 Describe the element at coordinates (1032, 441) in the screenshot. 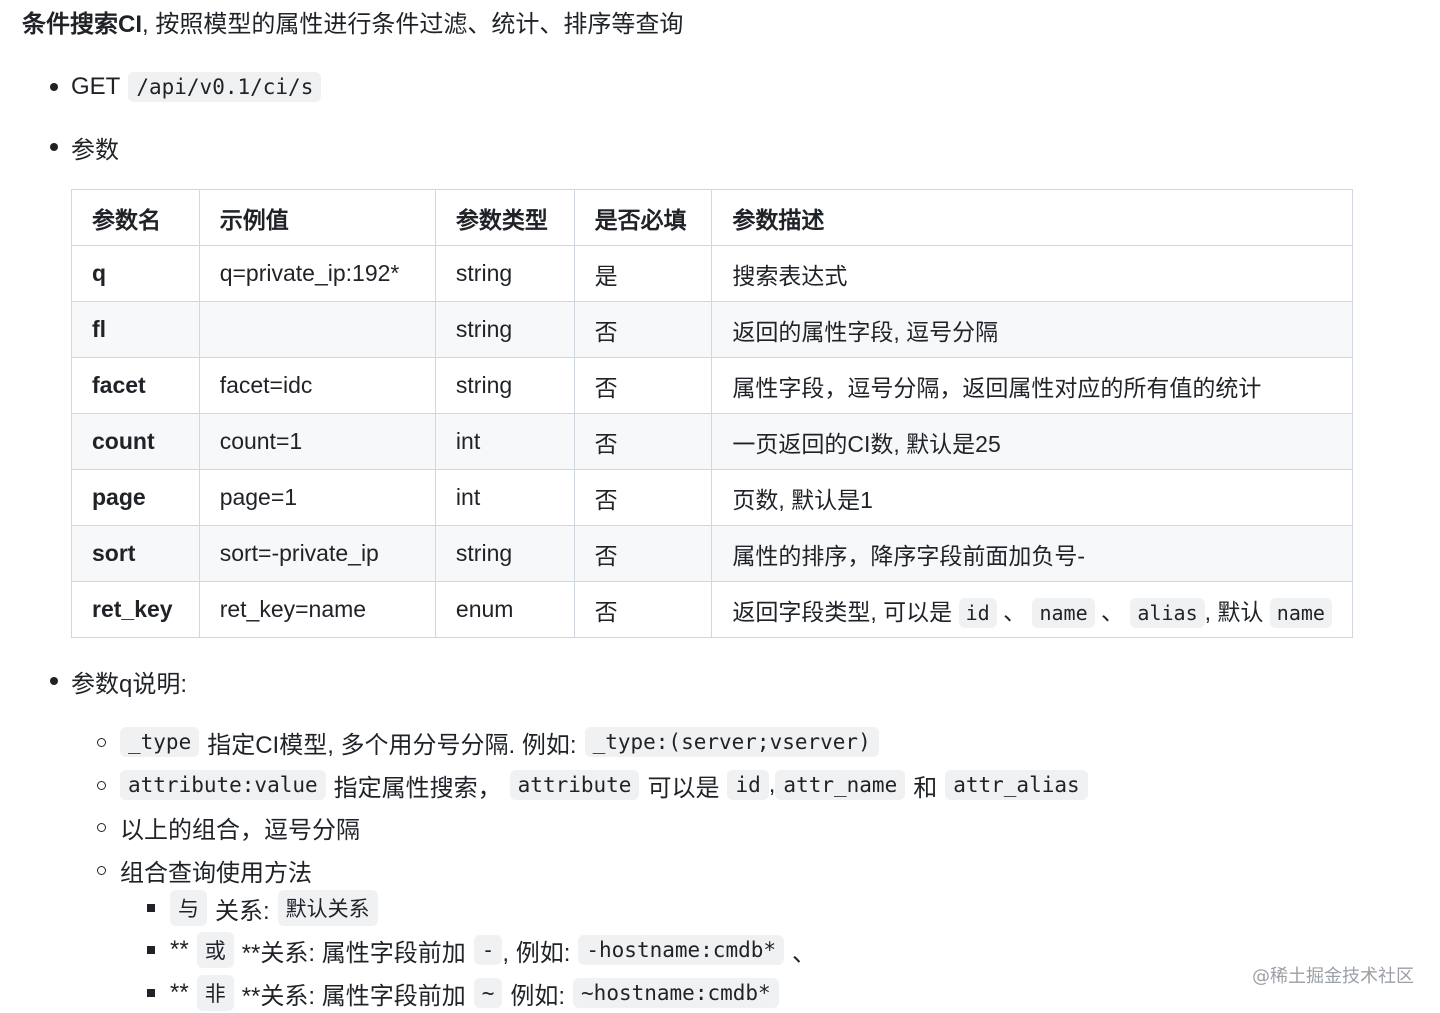

I see `param-description: 一页返回的CI数, 默认是25` at that location.